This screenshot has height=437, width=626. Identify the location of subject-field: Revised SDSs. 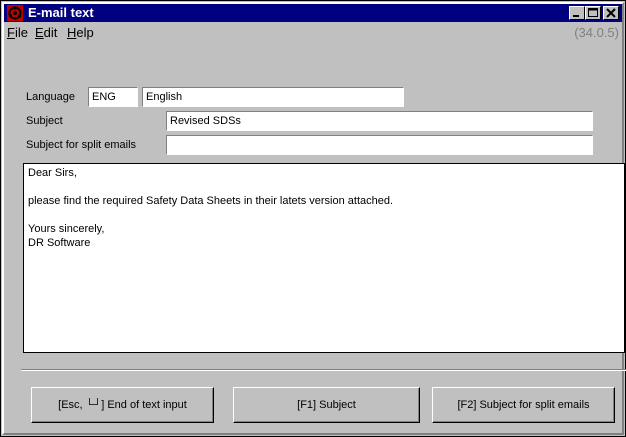
(379, 121).